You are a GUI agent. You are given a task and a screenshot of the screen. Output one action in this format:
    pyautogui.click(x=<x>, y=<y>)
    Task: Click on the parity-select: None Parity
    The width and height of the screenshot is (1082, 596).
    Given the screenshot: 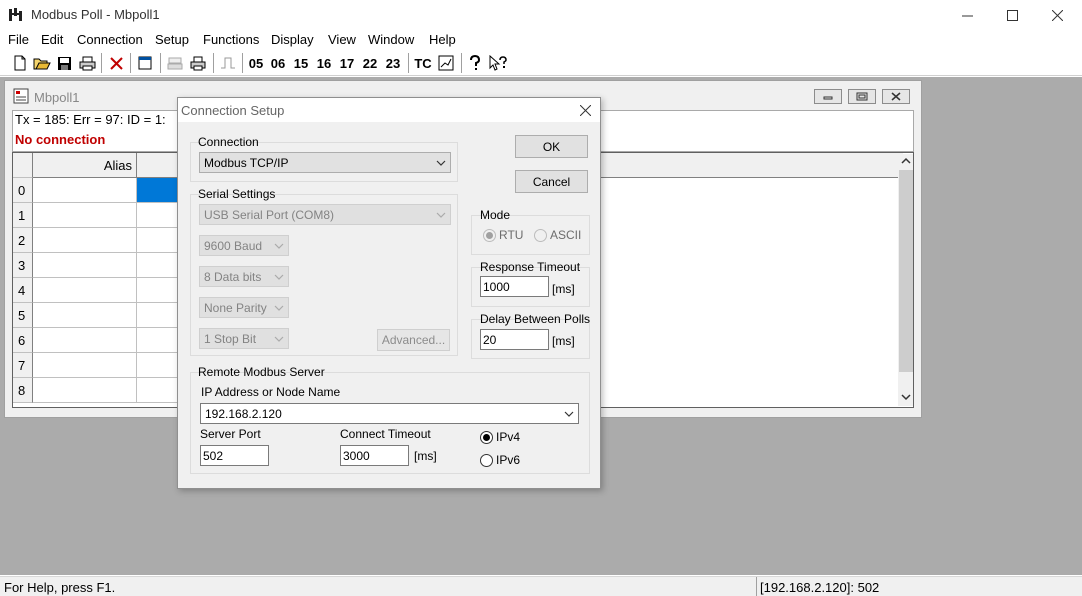 What is the action you would take?
    pyautogui.click(x=244, y=307)
    